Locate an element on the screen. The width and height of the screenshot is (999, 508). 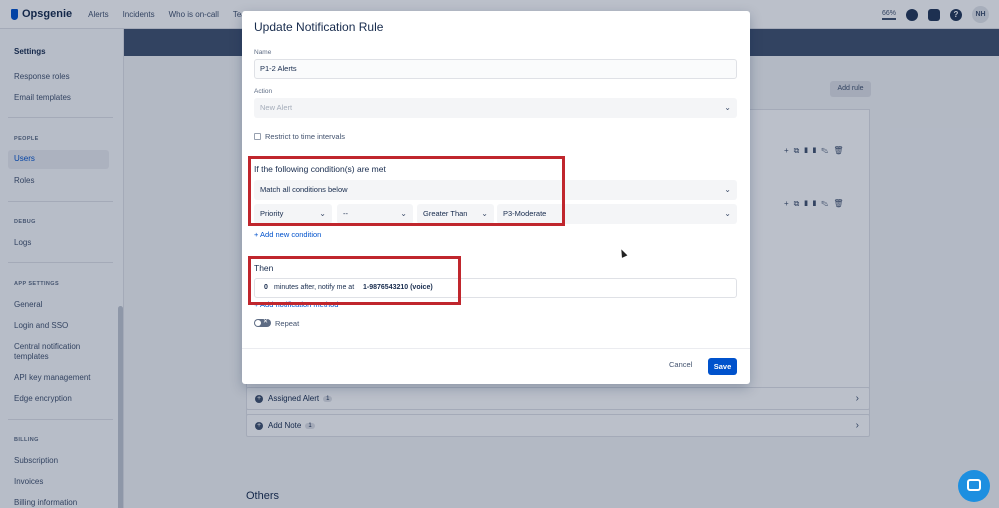
divider is located at coordinates (496, 348).